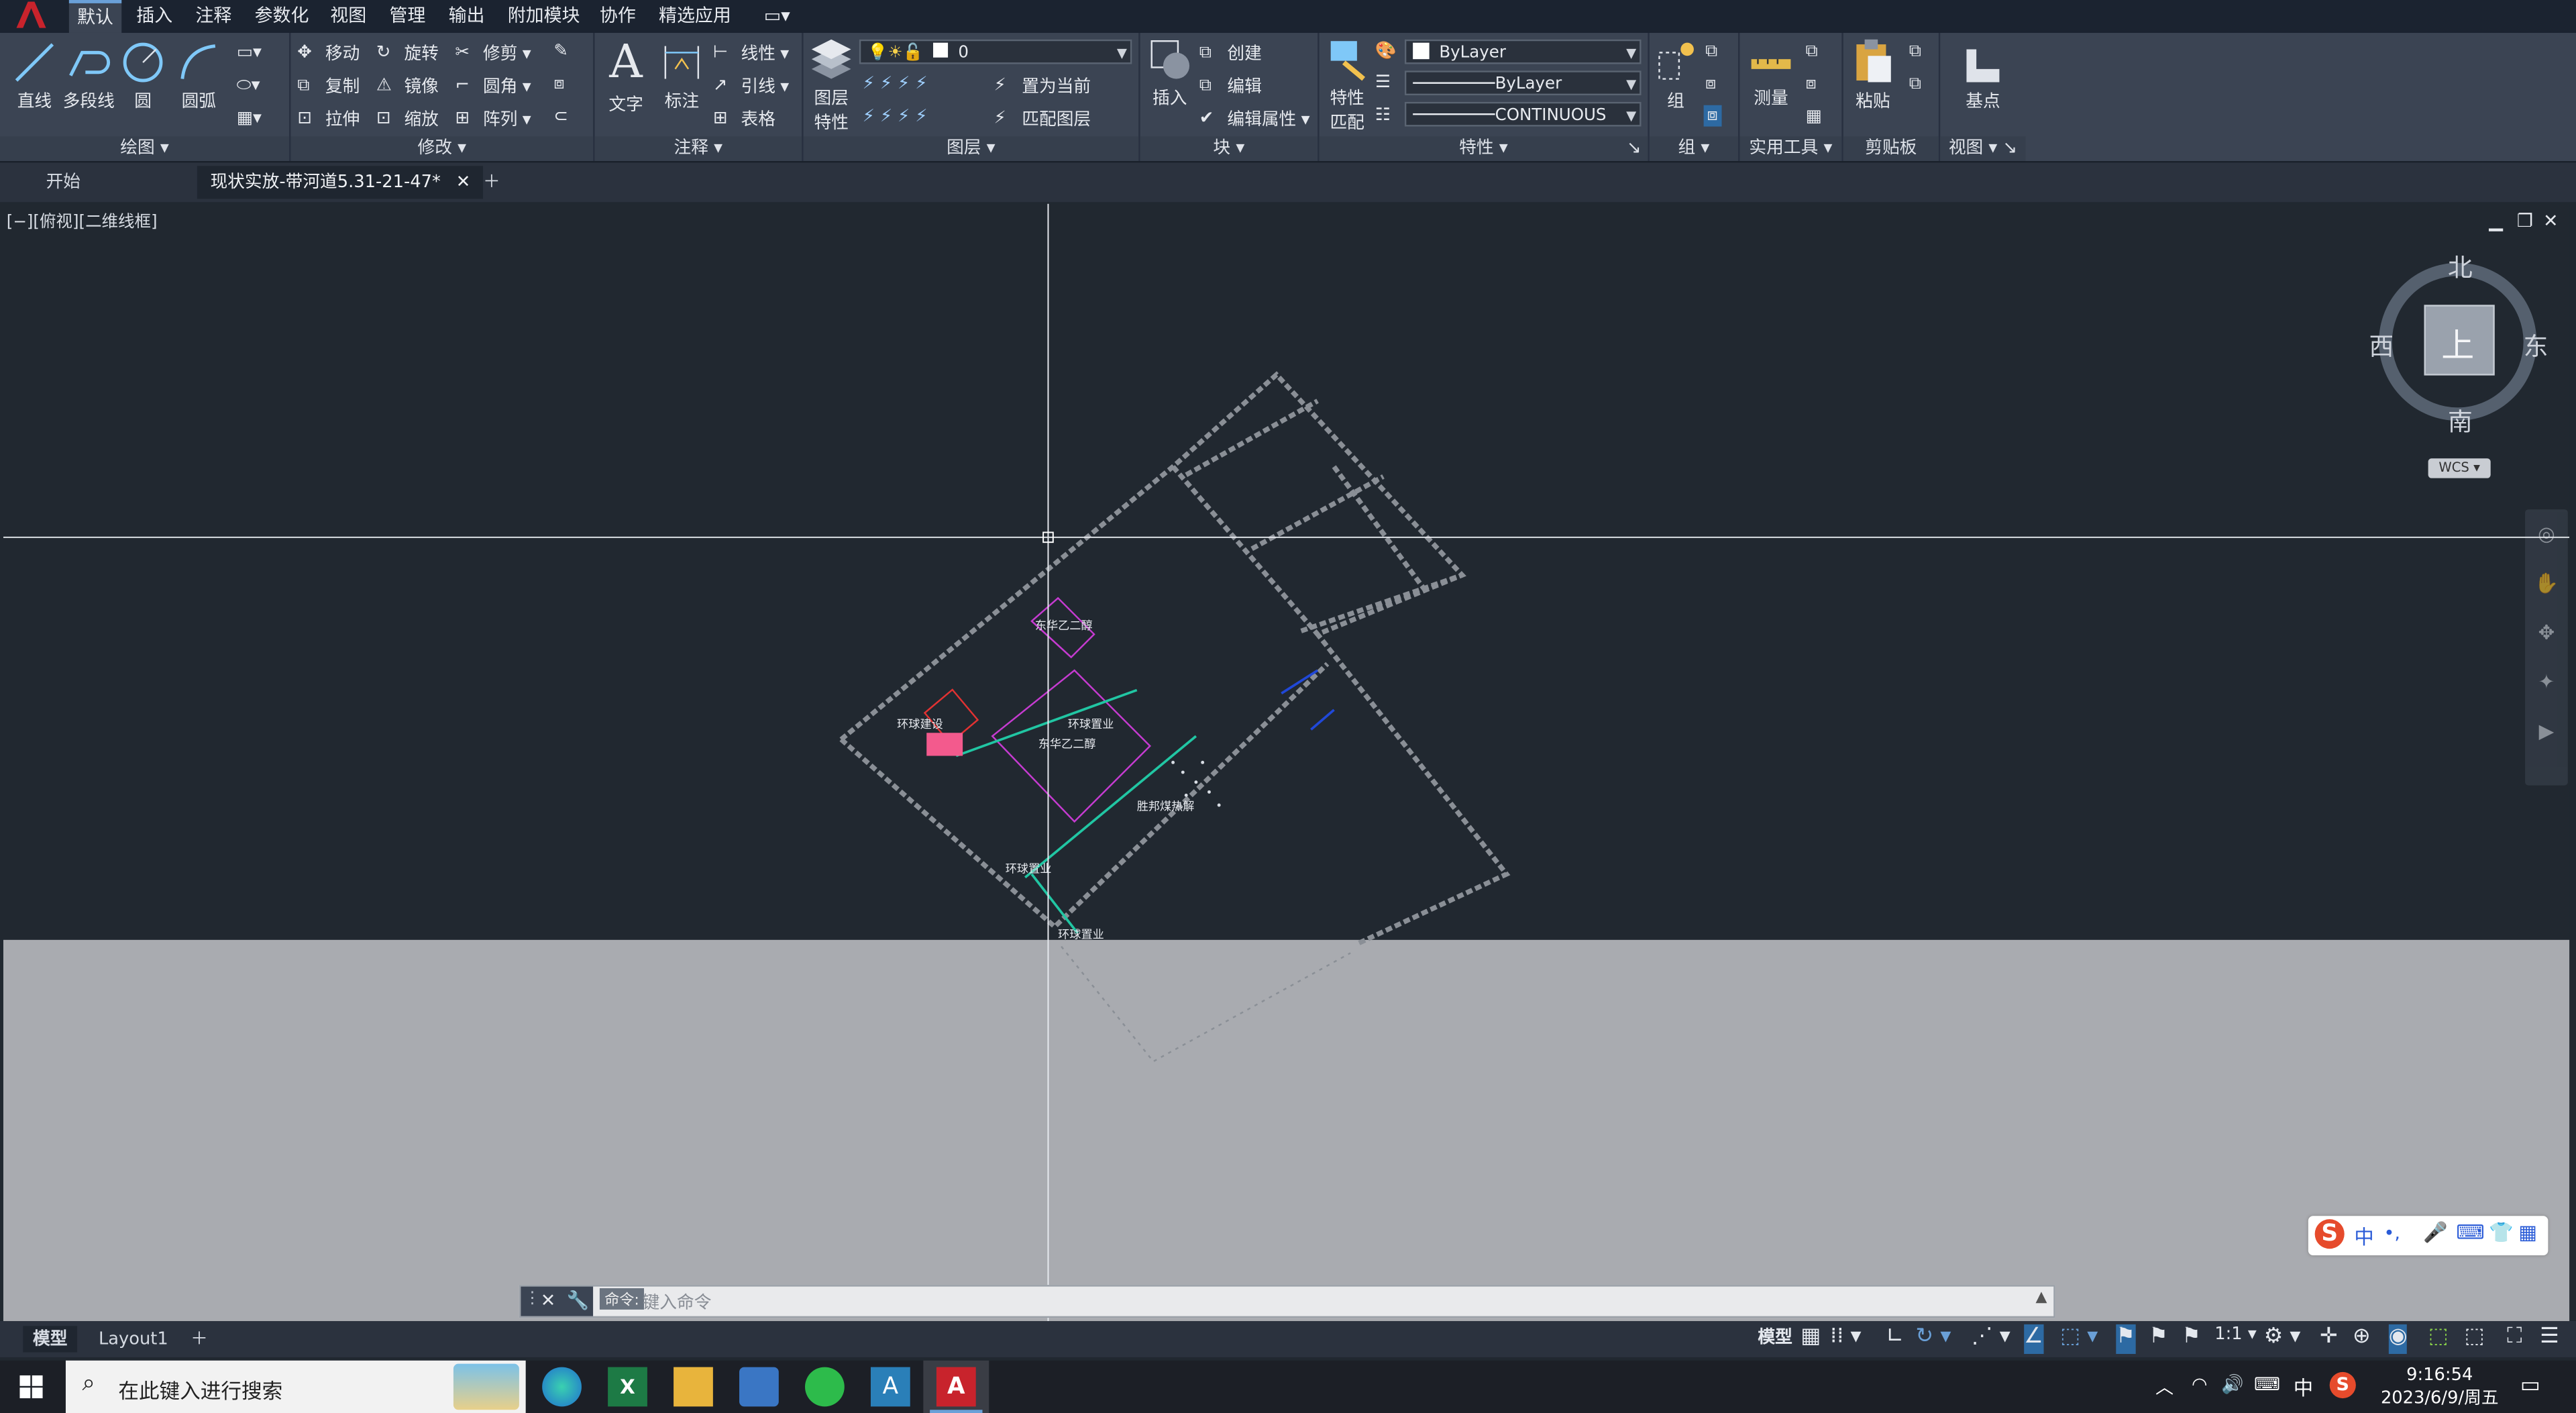  What do you see at coordinates (248, 86) in the screenshot?
I see `hatch-icon: ⬭▾` at bounding box center [248, 86].